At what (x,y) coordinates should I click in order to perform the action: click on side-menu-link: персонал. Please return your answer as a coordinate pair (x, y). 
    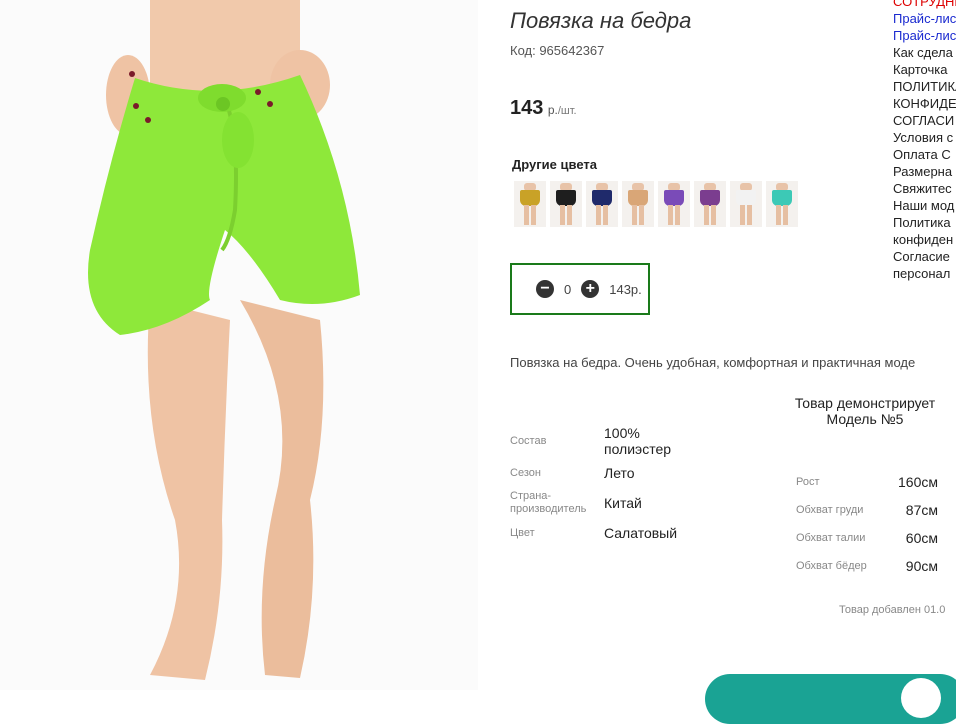
    Looking at the image, I should click on (924, 273).